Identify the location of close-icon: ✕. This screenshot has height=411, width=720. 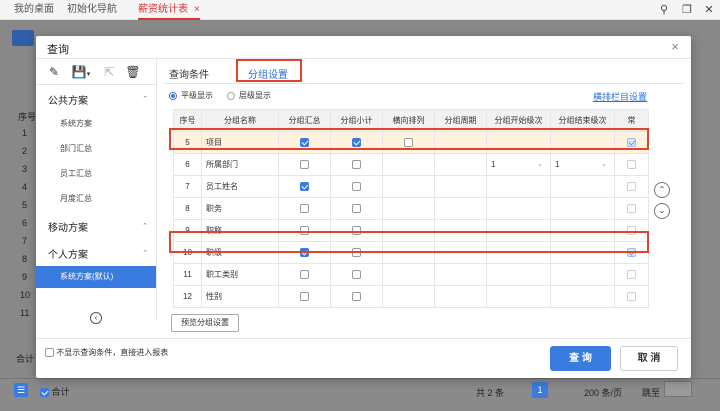
(709, 10).